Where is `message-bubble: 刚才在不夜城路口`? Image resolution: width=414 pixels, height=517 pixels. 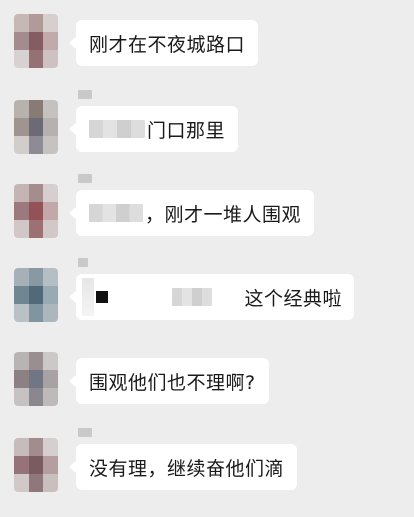
message-bubble: 刚才在不夜城路口 is located at coordinates (163, 43).